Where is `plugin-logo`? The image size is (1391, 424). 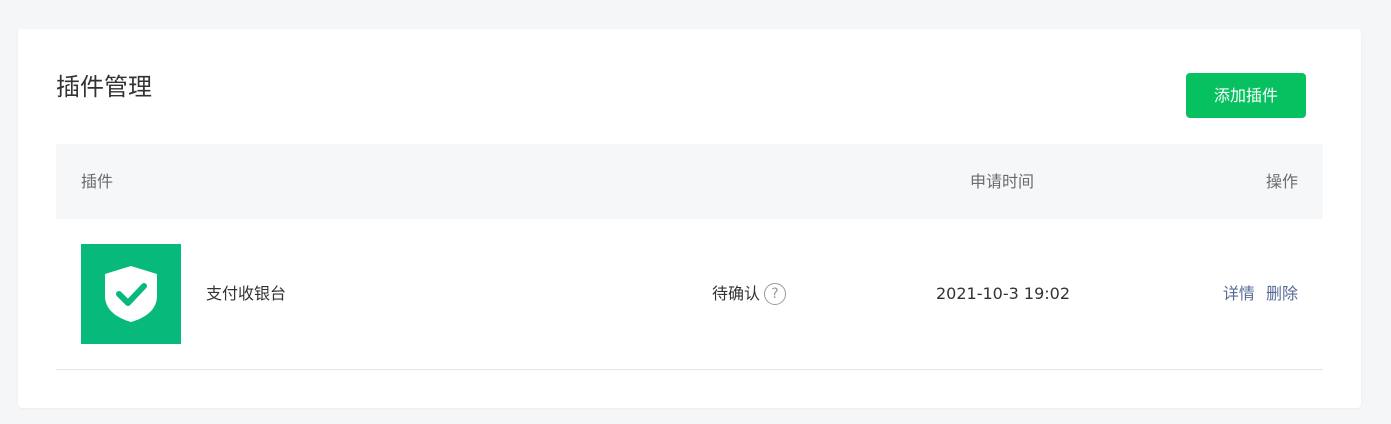 plugin-logo is located at coordinates (131, 294).